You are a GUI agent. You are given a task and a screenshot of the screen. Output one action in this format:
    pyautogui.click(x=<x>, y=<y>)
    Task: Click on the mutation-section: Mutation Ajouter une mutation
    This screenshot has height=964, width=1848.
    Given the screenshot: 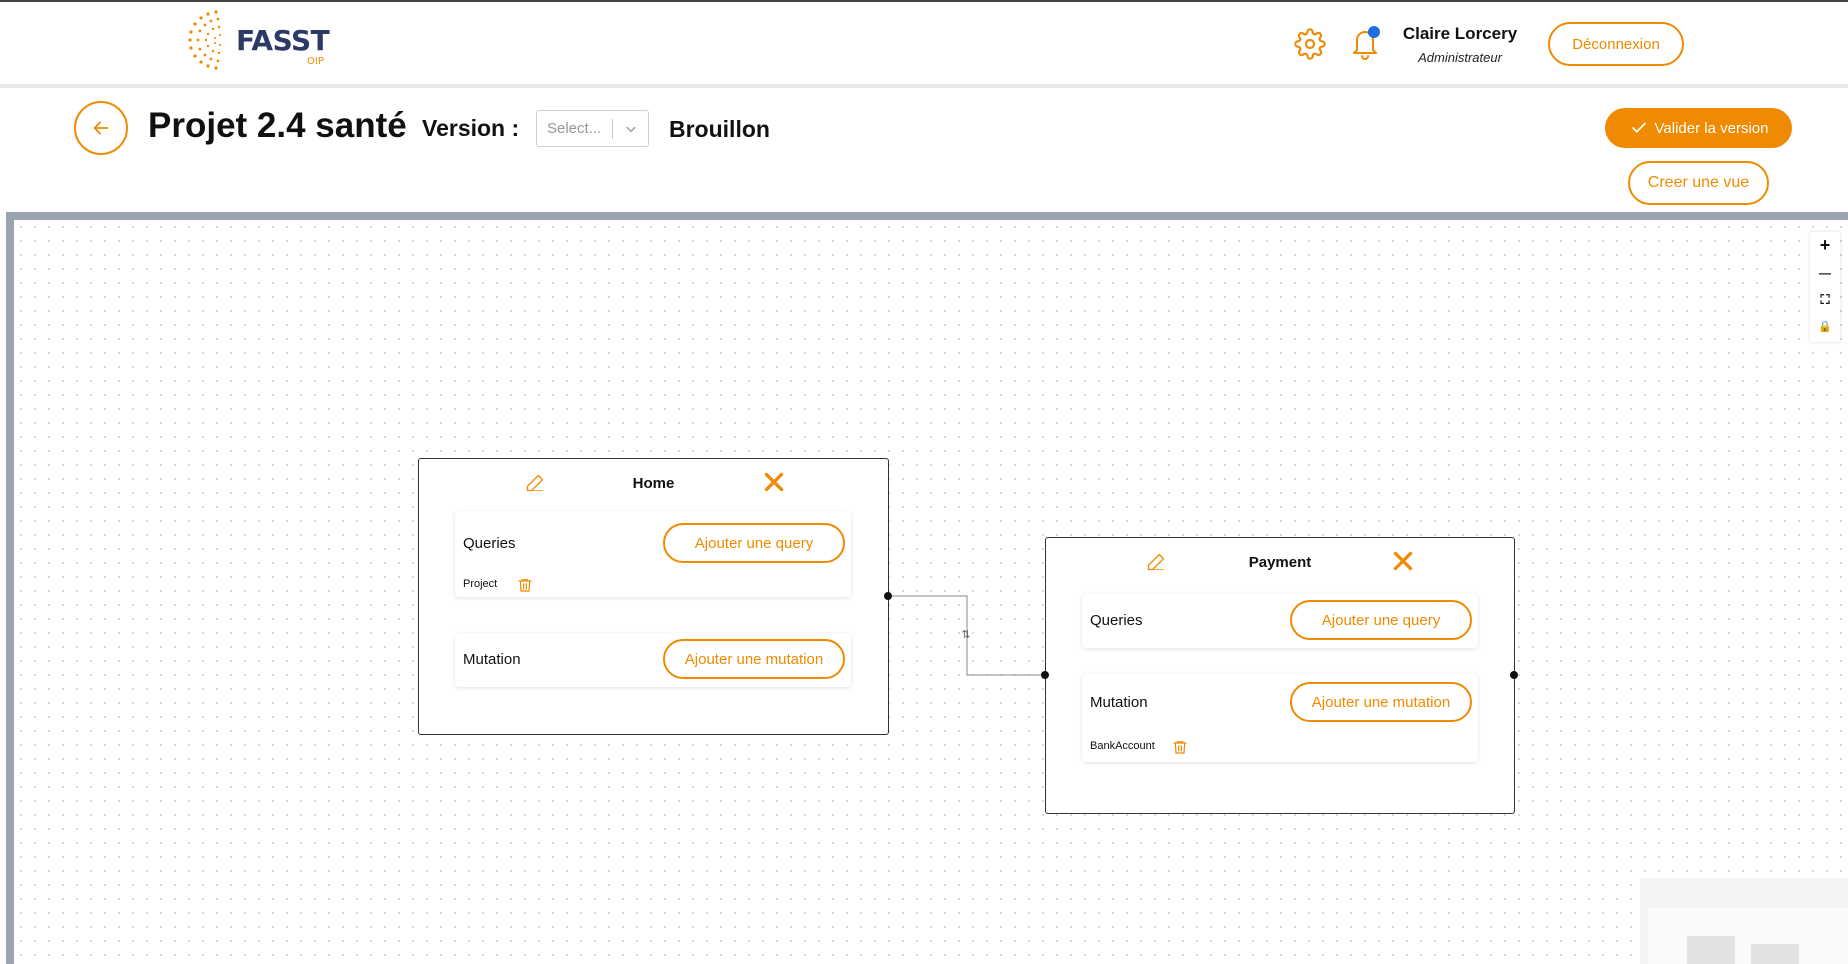 What is the action you would take?
    pyautogui.click(x=653, y=660)
    